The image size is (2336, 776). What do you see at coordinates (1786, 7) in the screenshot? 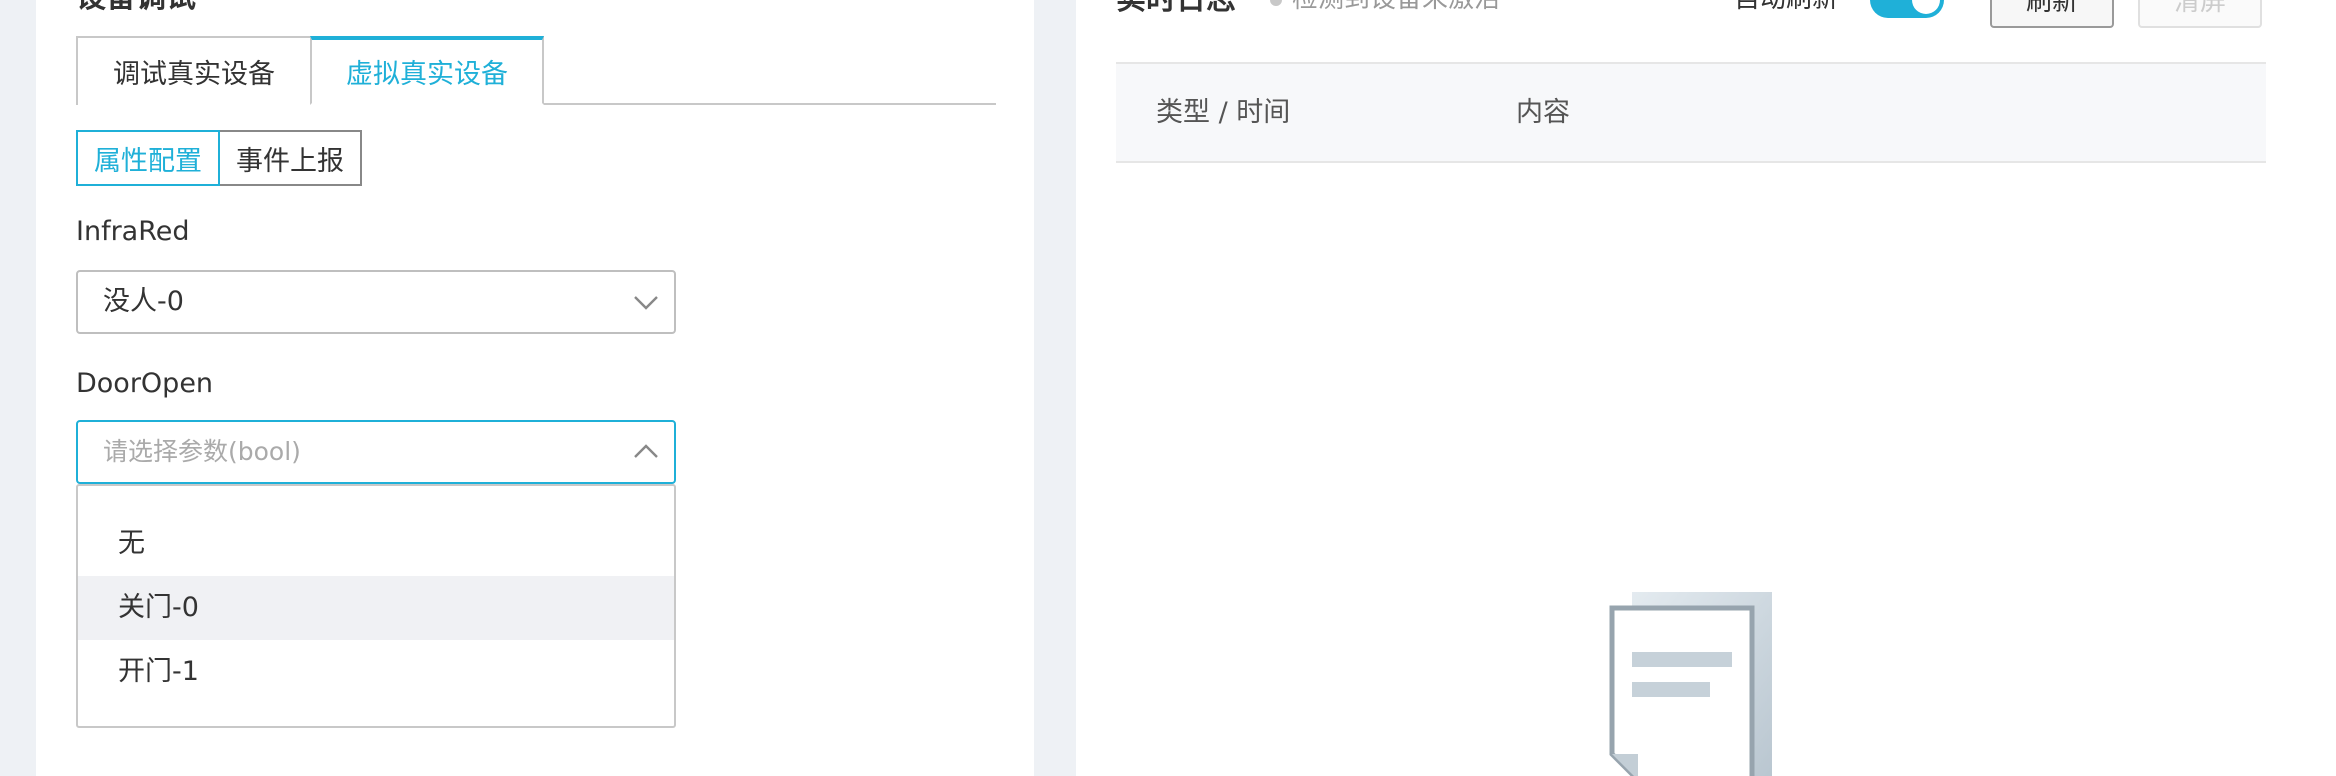
I see `auto-refresh-label: 自动刷新` at bounding box center [1786, 7].